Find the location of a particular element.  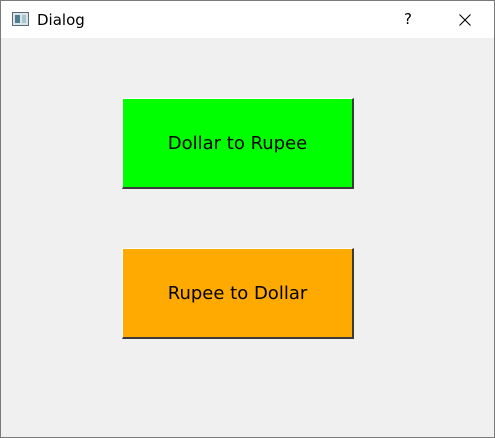

app-window-icon is located at coordinates (20, 19).